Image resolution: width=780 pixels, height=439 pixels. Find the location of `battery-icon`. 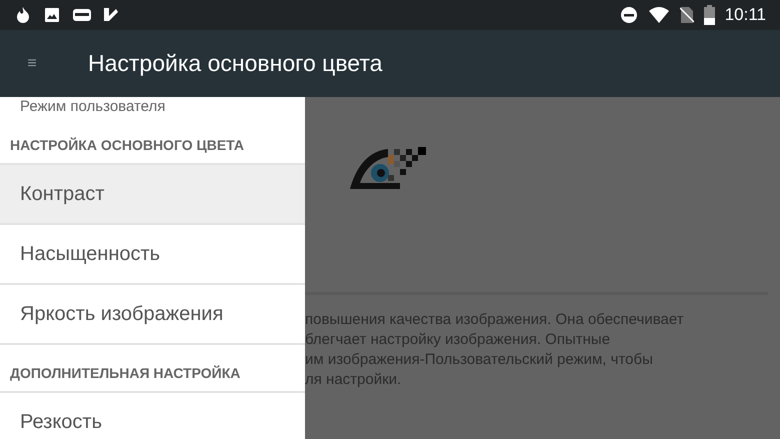

battery-icon is located at coordinates (709, 15).